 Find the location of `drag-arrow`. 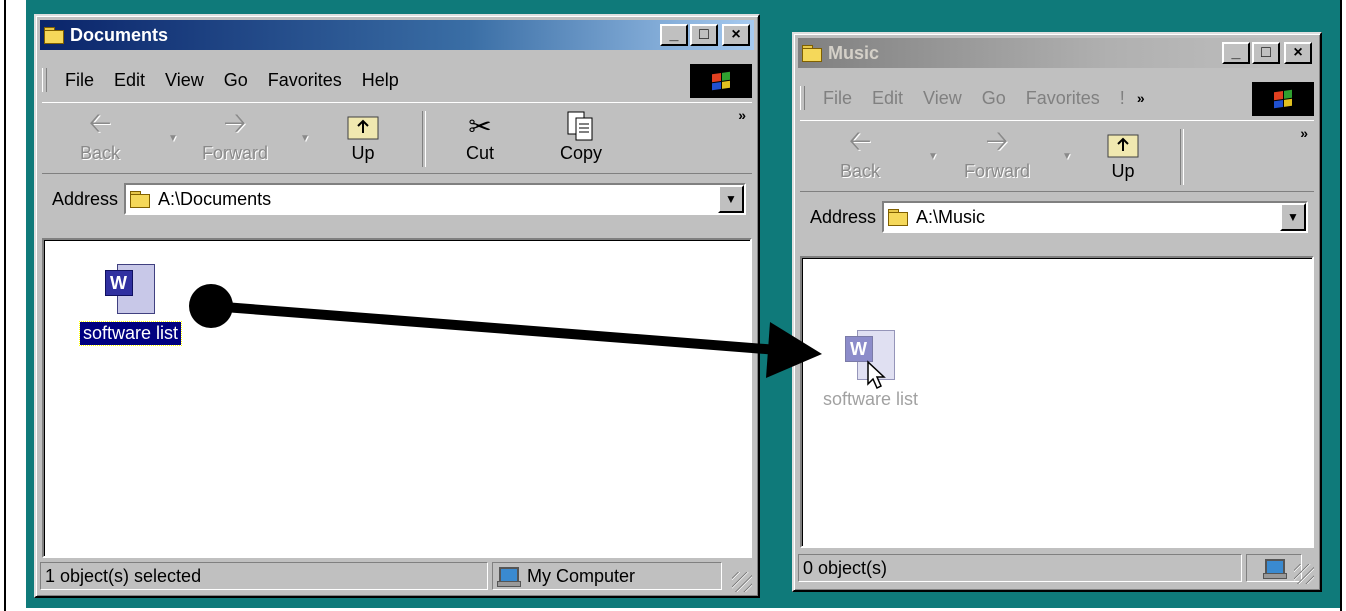

drag-arrow is located at coordinates (505, 331).